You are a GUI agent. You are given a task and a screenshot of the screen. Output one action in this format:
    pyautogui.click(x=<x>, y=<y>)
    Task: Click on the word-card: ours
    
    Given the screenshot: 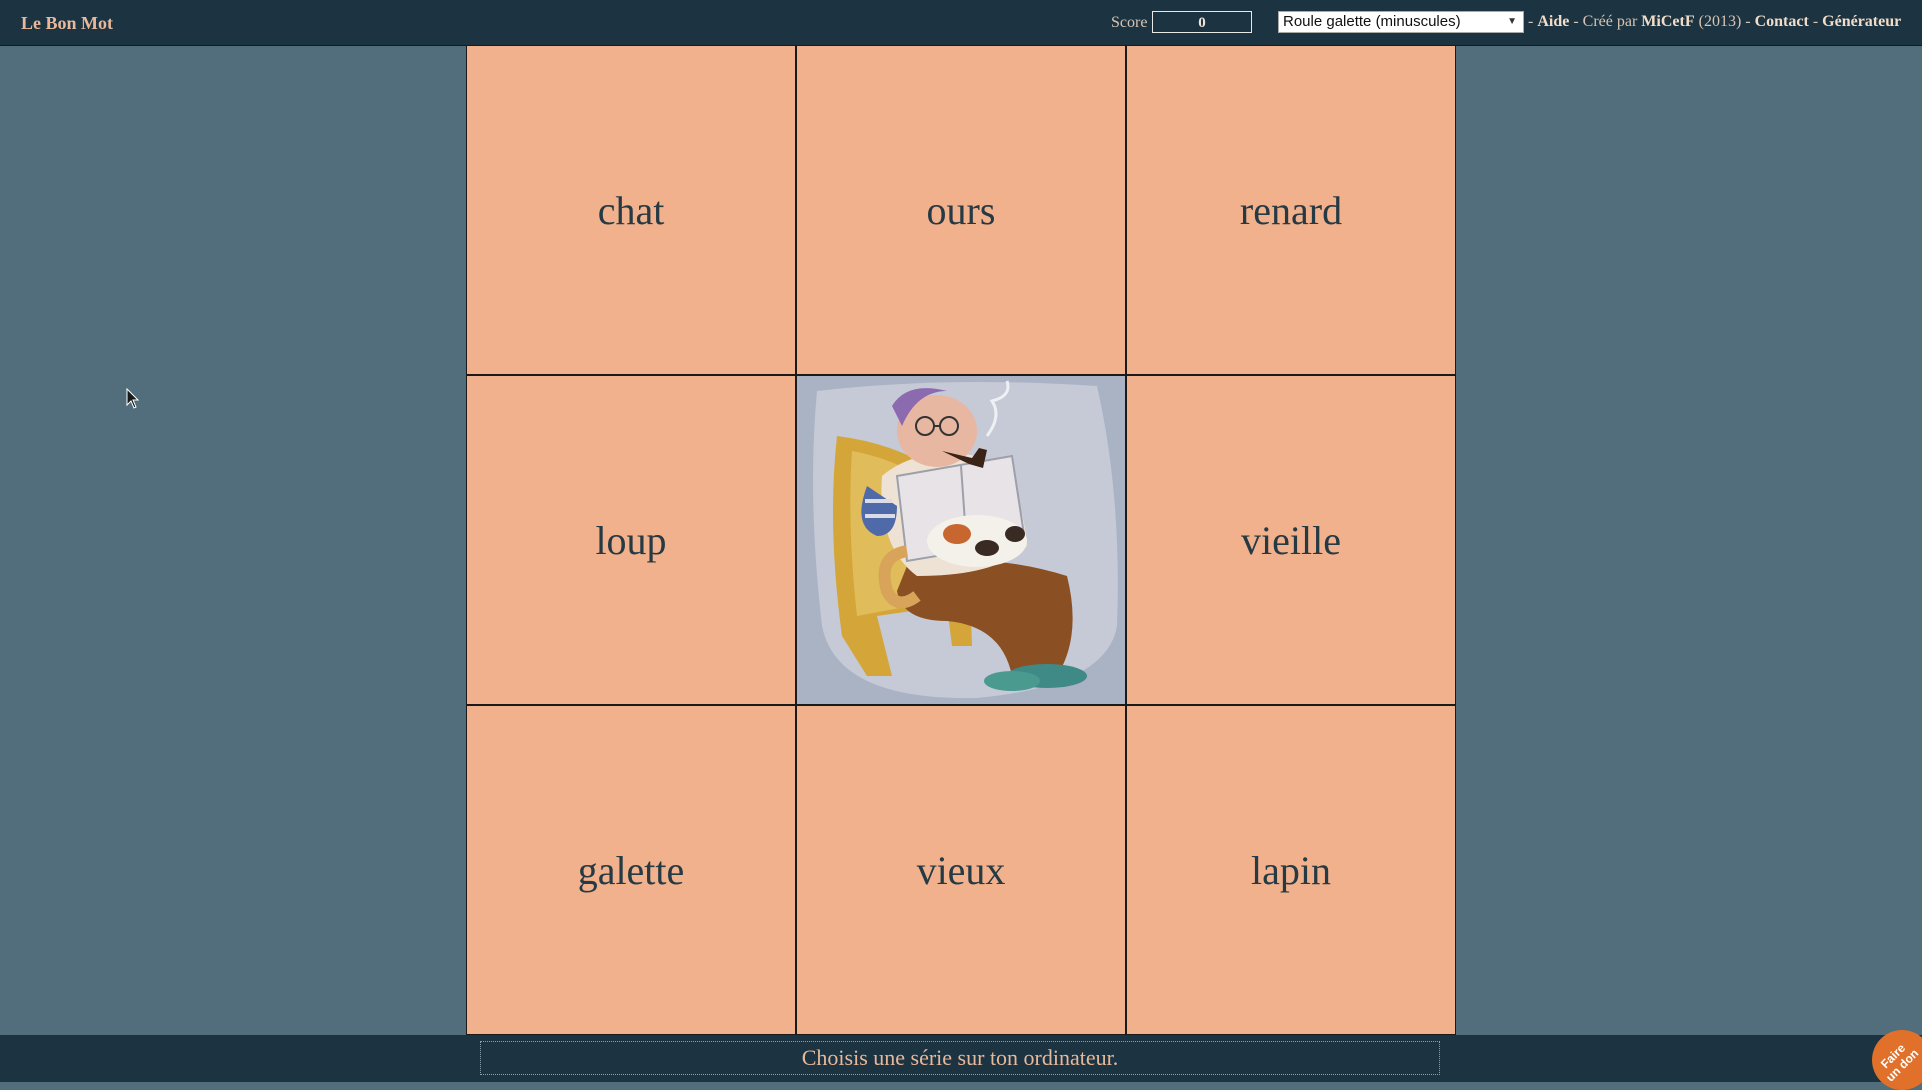 What is the action you would take?
    pyautogui.click(x=961, y=210)
    